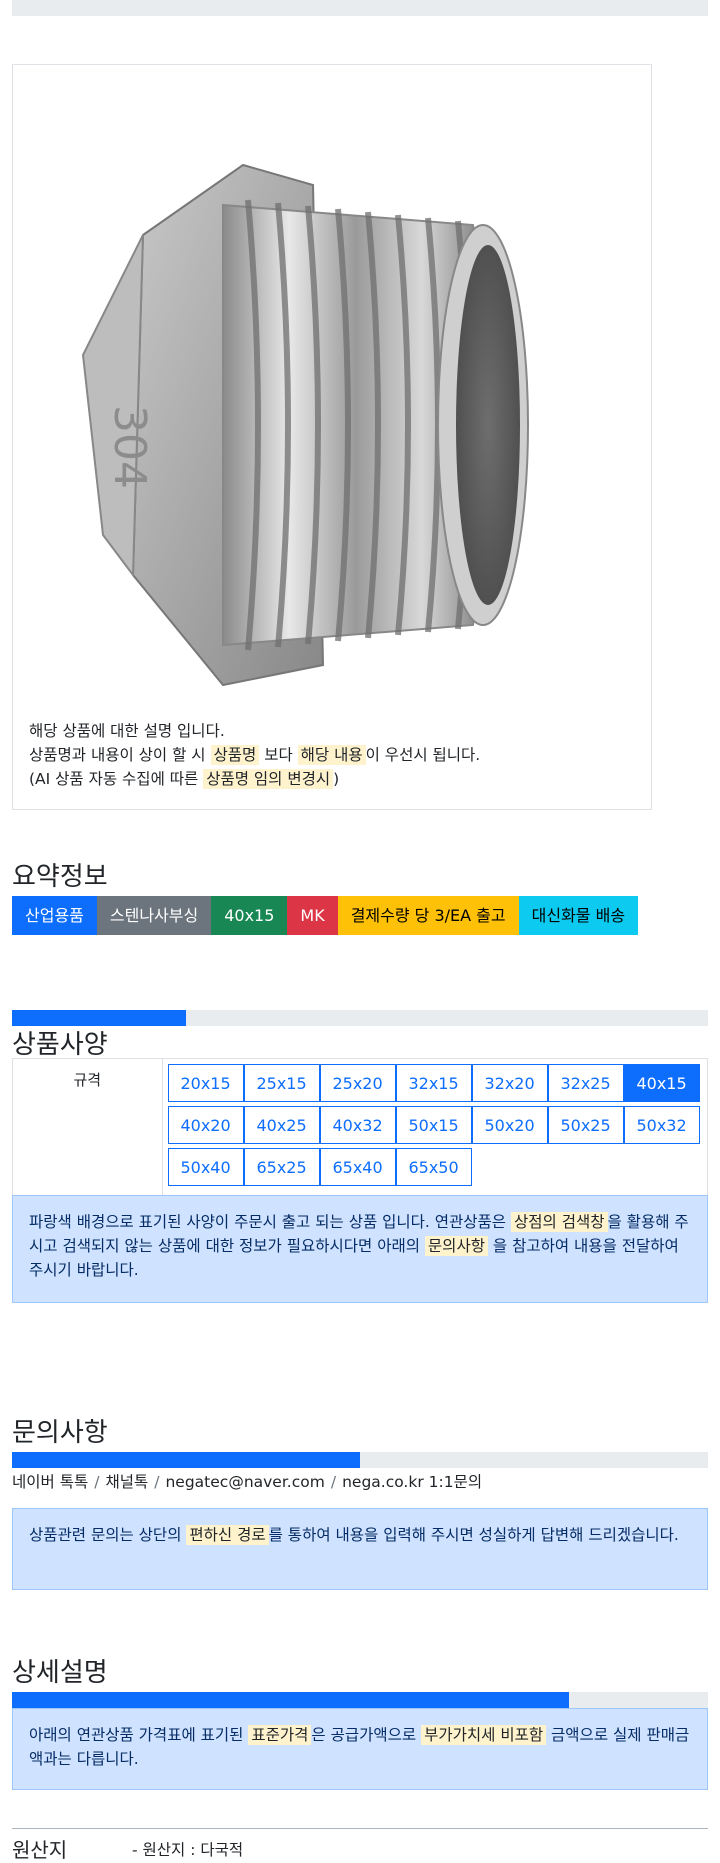 This screenshot has height=1863, width=720. Describe the element at coordinates (227, 1535) in the screenshot. I see `highlight-route: 편하신 경로` at that location.